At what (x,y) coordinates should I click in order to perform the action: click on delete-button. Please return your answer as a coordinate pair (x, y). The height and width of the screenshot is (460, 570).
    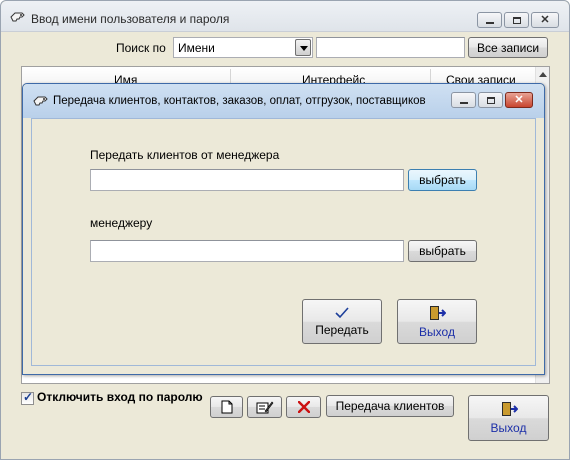
    Looking at the image, I should click on (303, 407).